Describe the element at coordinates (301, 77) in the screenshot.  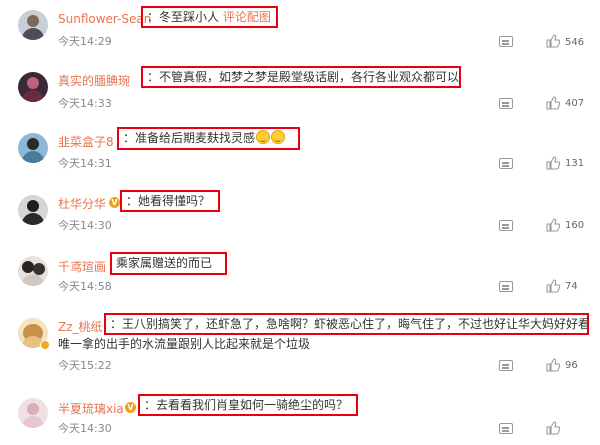
I see `comment-text: ：不管真假，如梦之梦是殿堂级话剧，各行各业观众都可以去看` at that location.